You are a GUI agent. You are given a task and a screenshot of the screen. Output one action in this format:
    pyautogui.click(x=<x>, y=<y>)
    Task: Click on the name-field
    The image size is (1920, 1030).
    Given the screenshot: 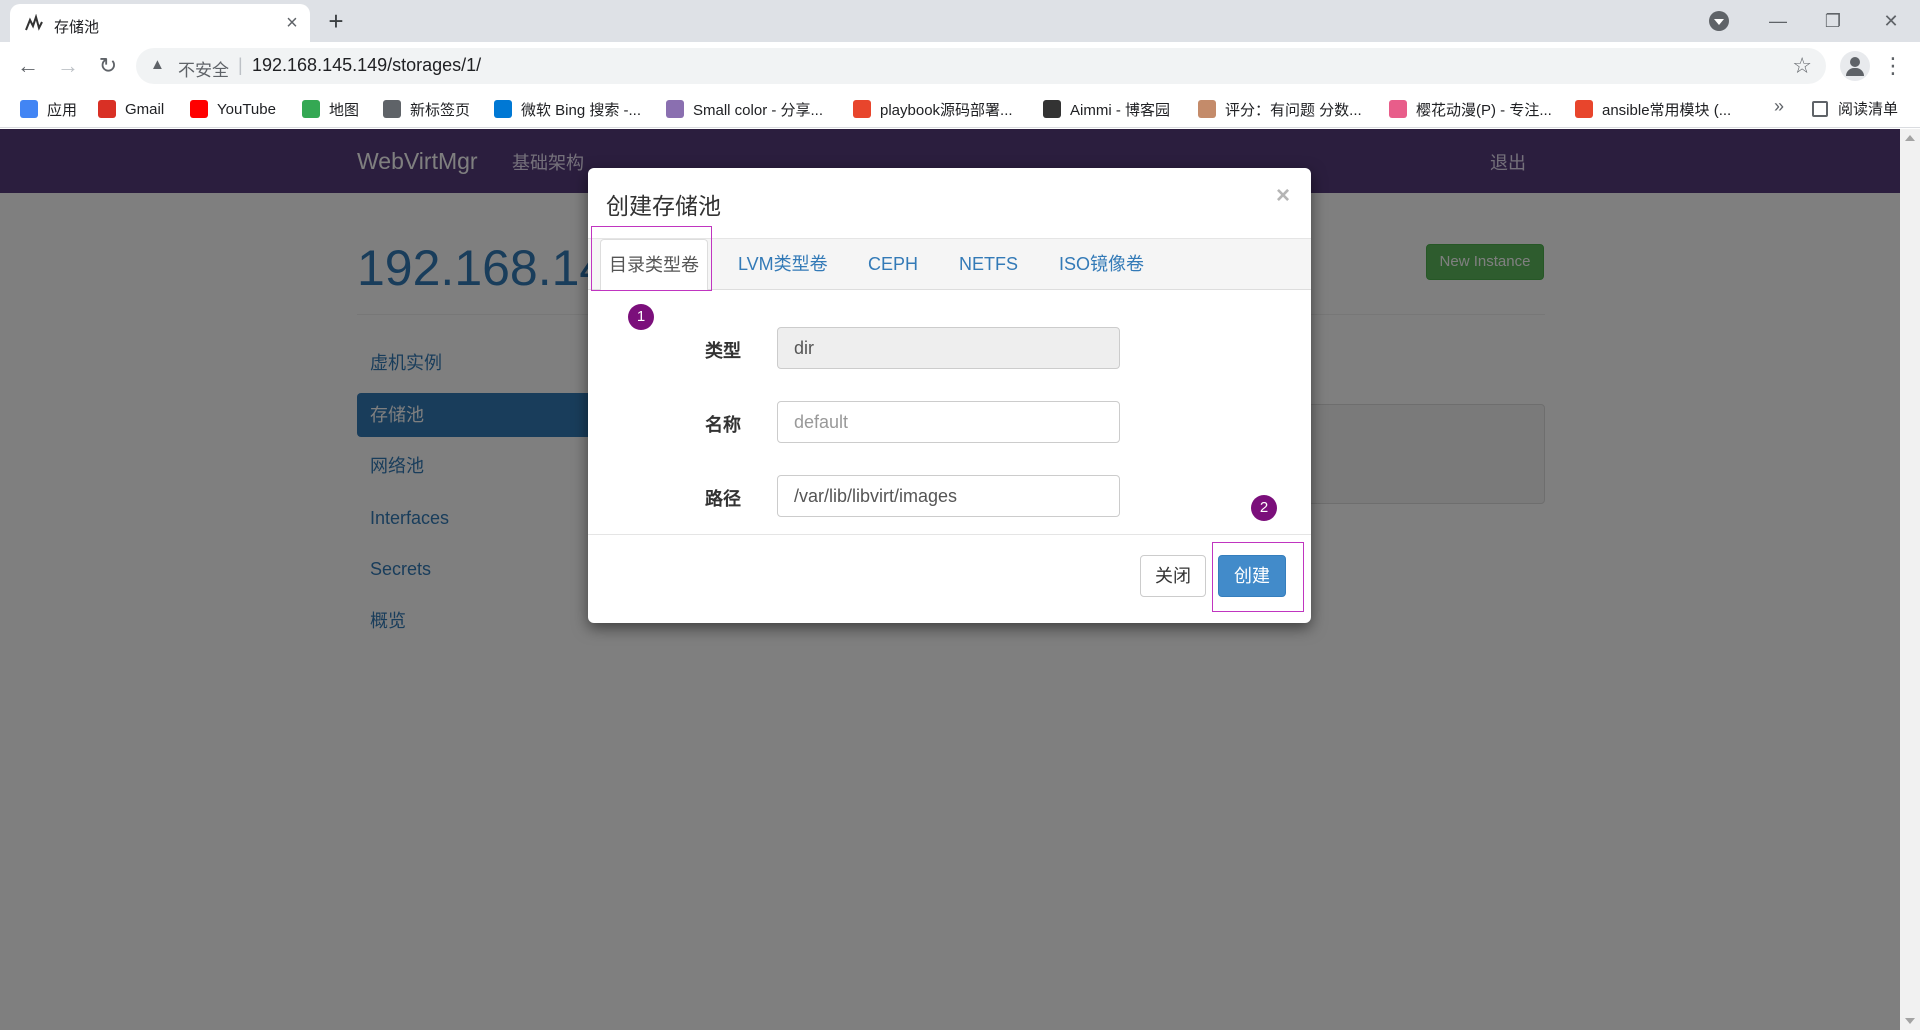 What is the action you would take?
    pyautogui.click(x=948, y=422)
    